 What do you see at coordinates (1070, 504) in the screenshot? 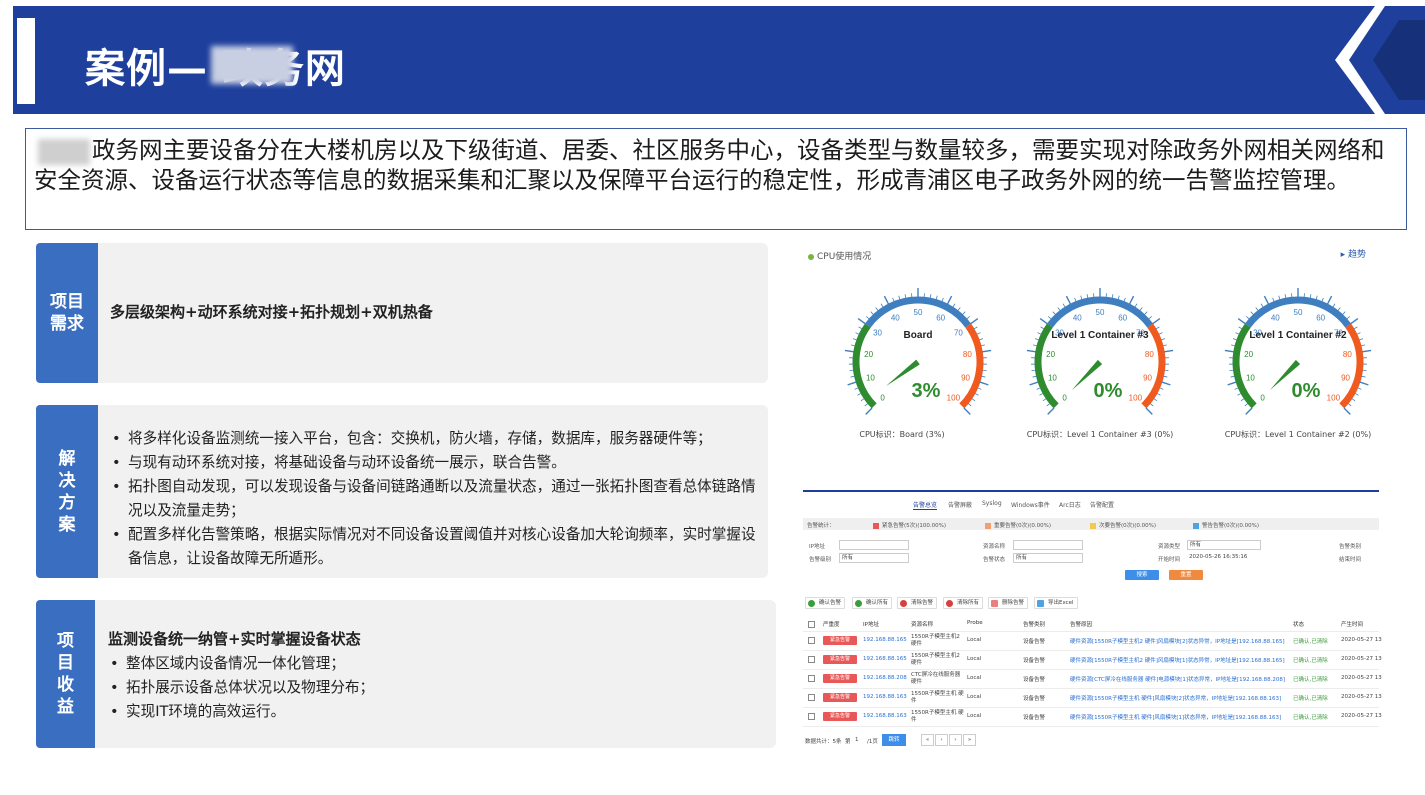
I see `tab-arc-log: Arc日志` at bounding box center [1070, 504].